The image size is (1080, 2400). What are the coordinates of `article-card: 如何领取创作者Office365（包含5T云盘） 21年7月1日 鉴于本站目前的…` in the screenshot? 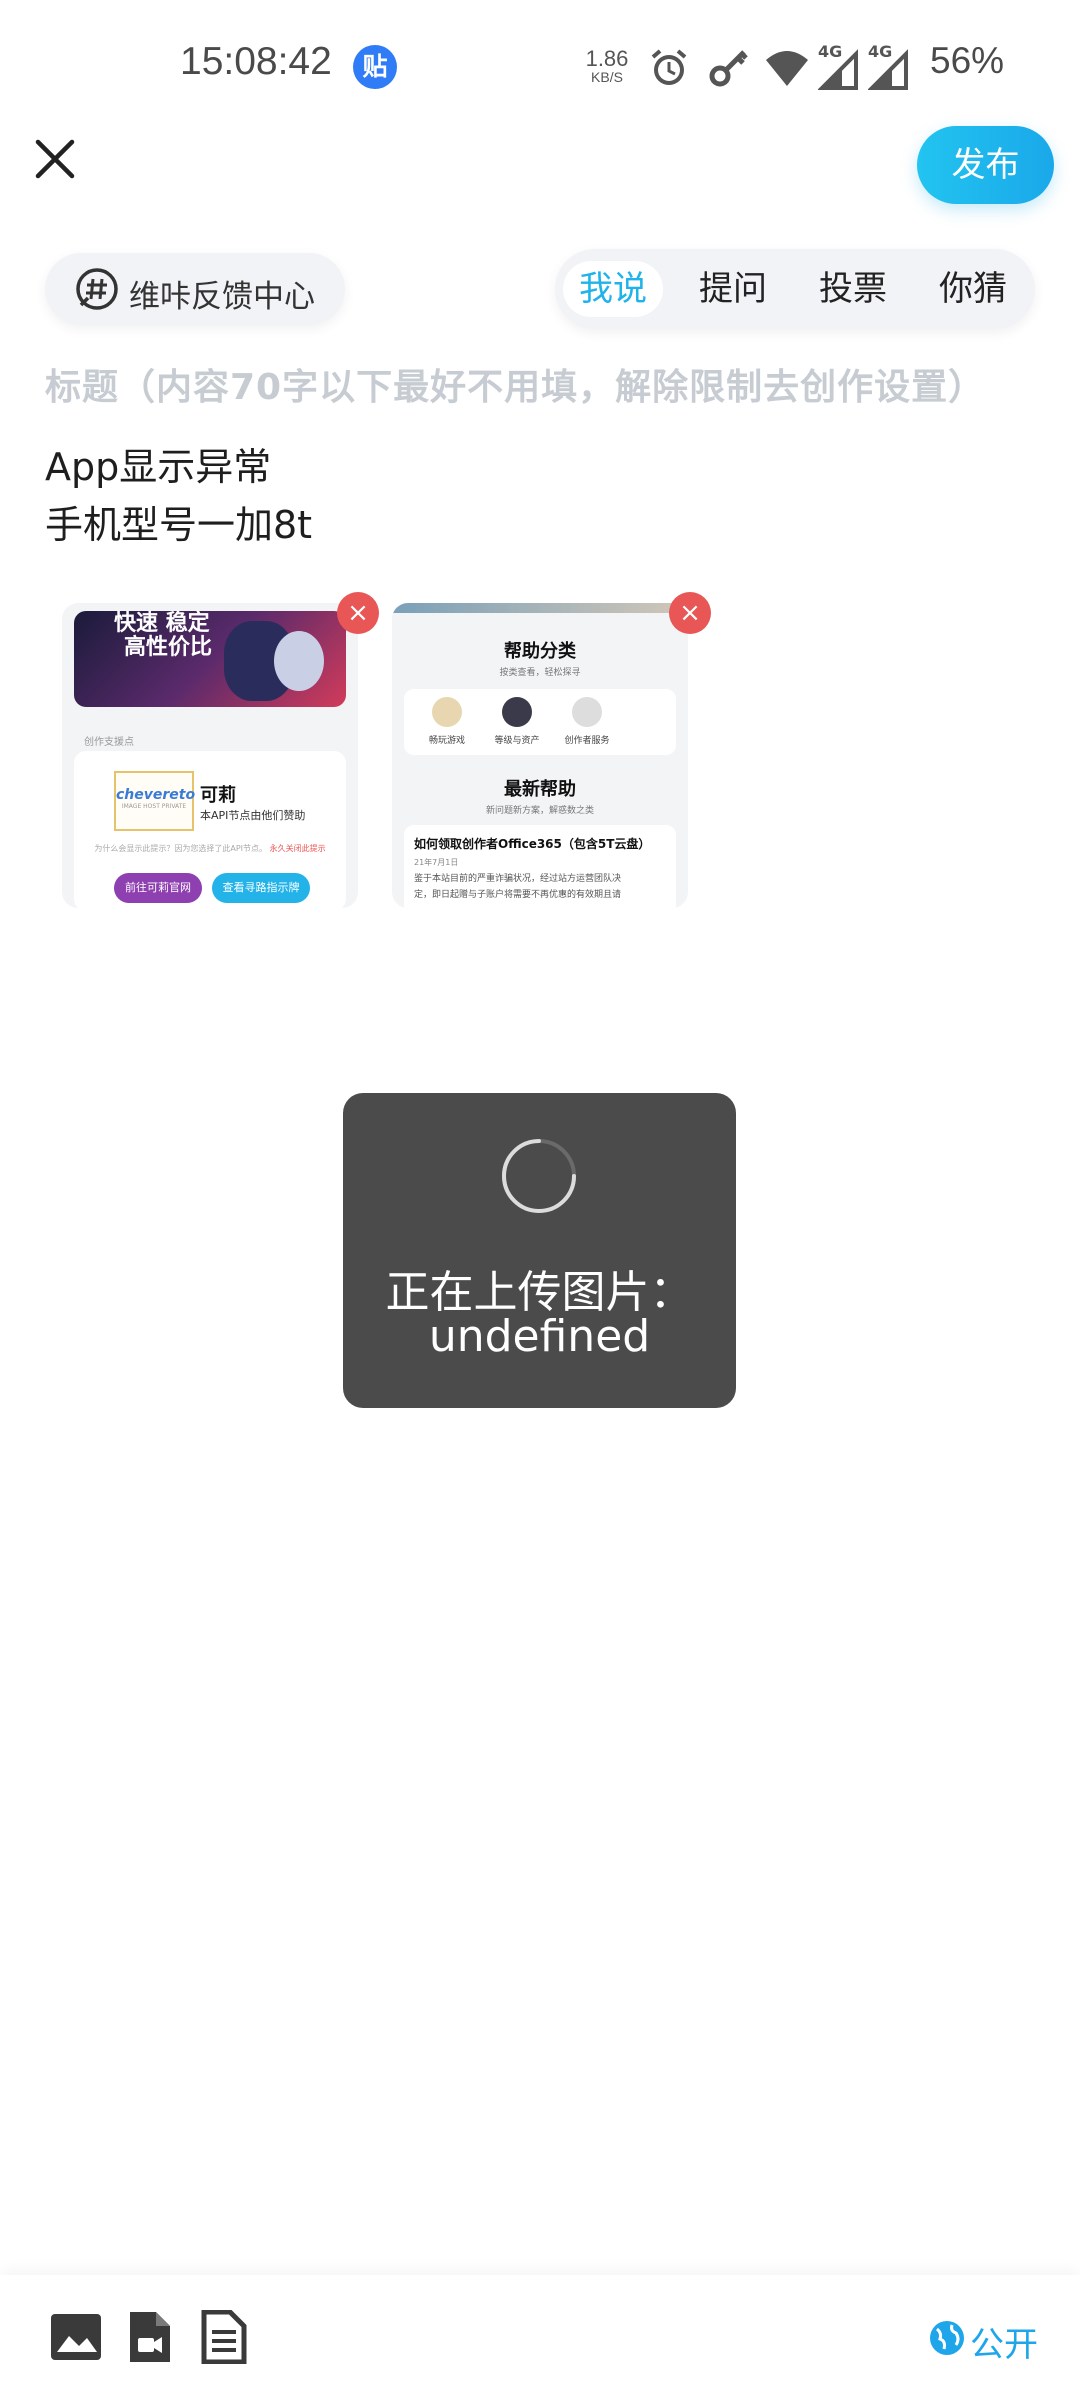 It's located at (540, 866).